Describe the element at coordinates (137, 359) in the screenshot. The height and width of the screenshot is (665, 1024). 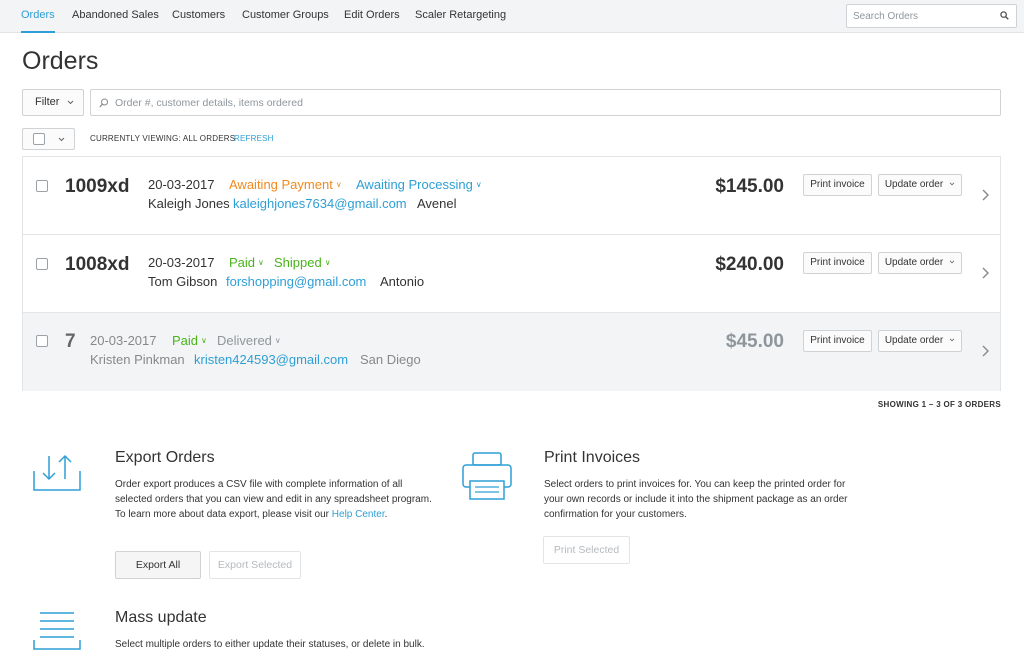
I see `customer-name: Kristen Pinkman` at that location.